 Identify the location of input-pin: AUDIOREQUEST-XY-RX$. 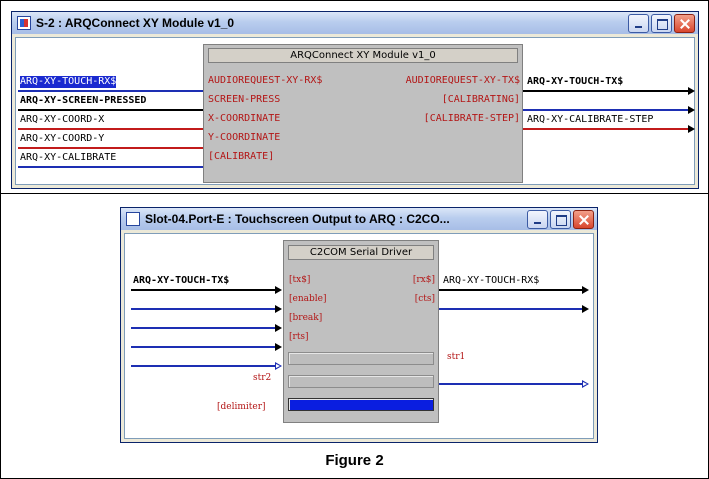
(265, 81).